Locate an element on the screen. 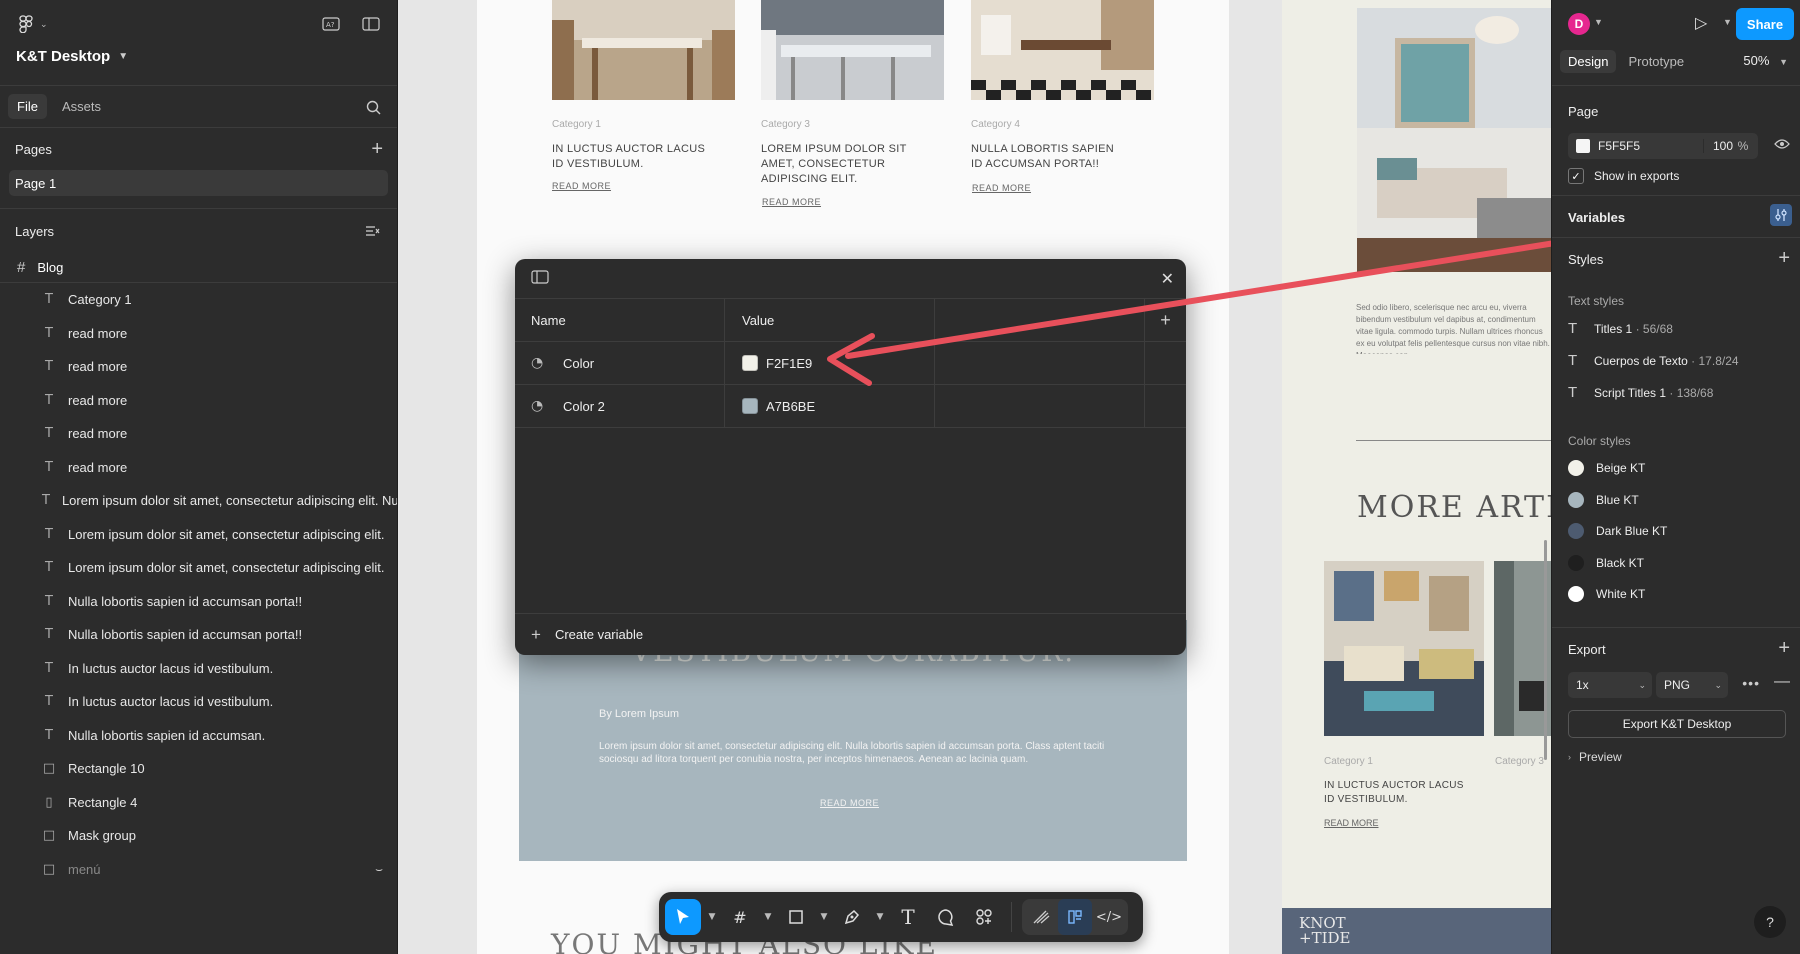 The height and width of the screenshot is (954, 1800). create-variable-button: + Create variable is located at coordinates (850, 634).